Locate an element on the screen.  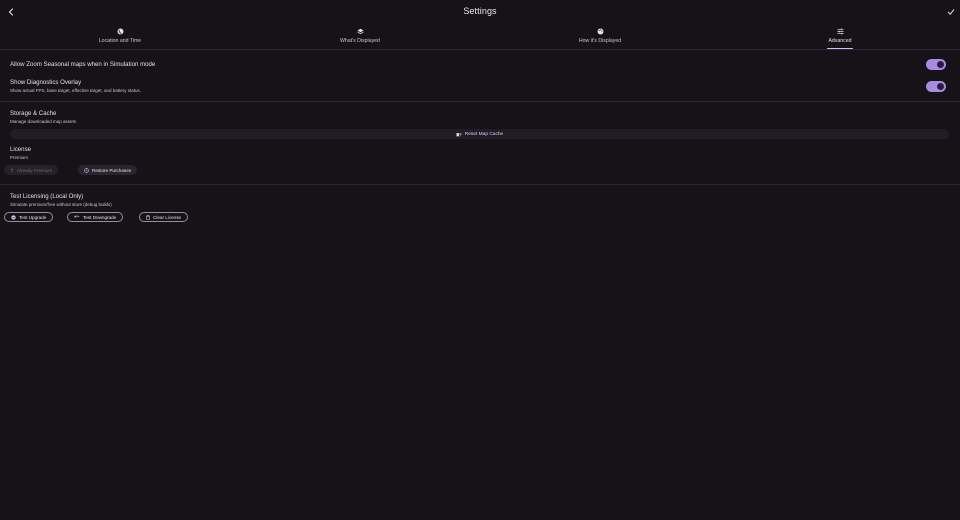
already-premium-button: Already Premium is located at coordinates (31, 170).